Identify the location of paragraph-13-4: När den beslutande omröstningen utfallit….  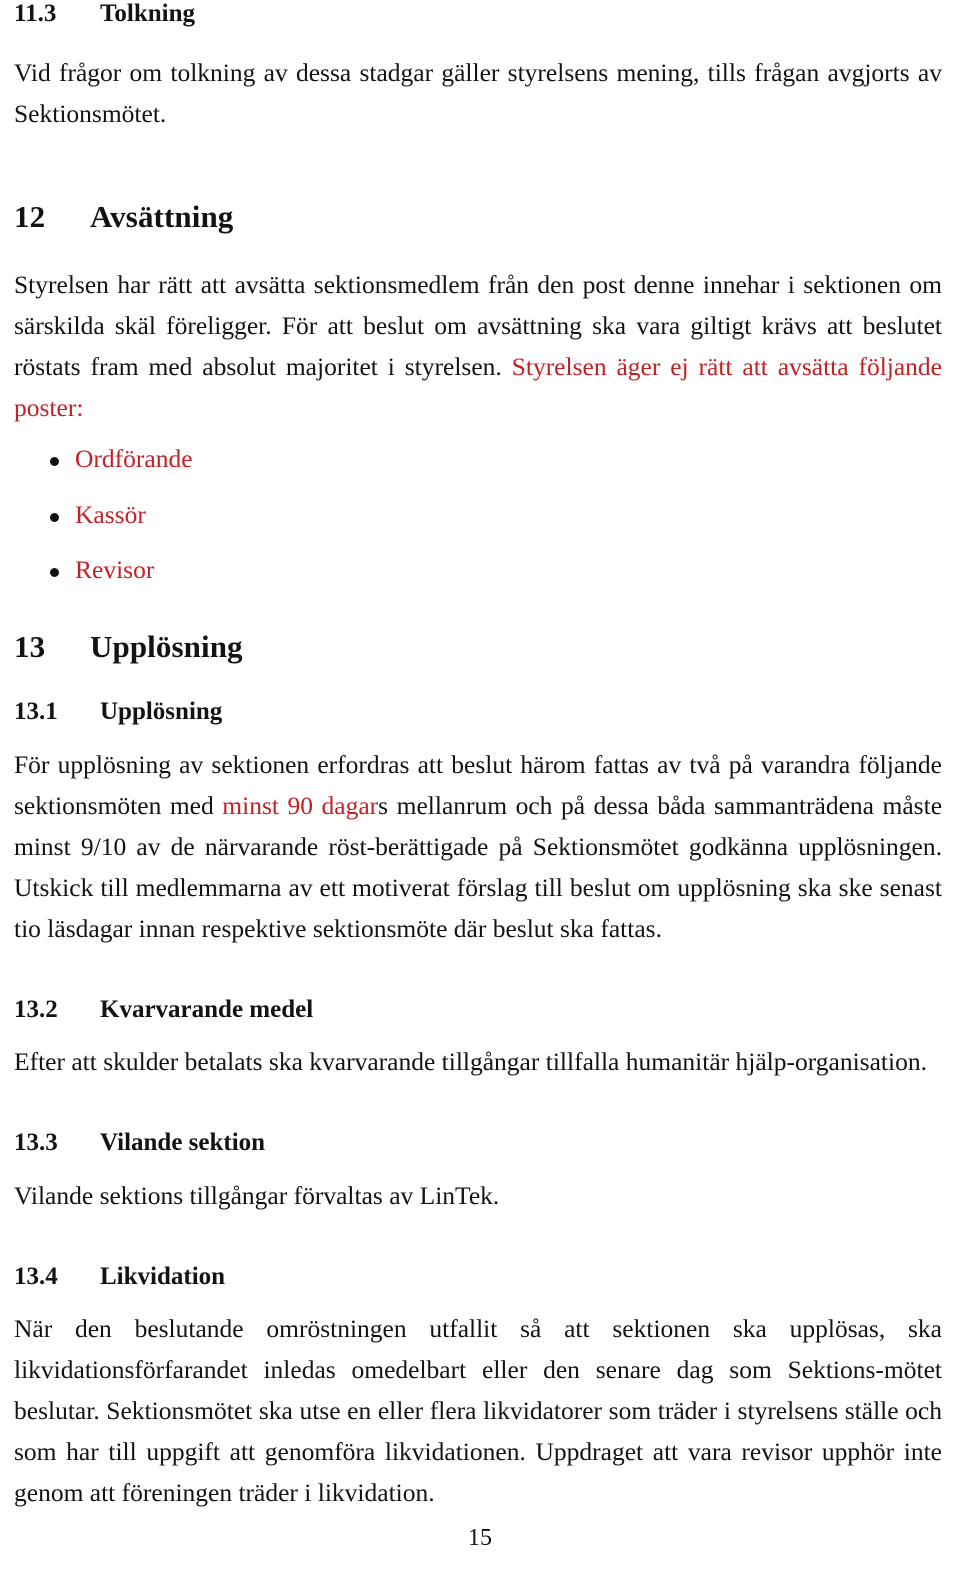
(478, 1411).